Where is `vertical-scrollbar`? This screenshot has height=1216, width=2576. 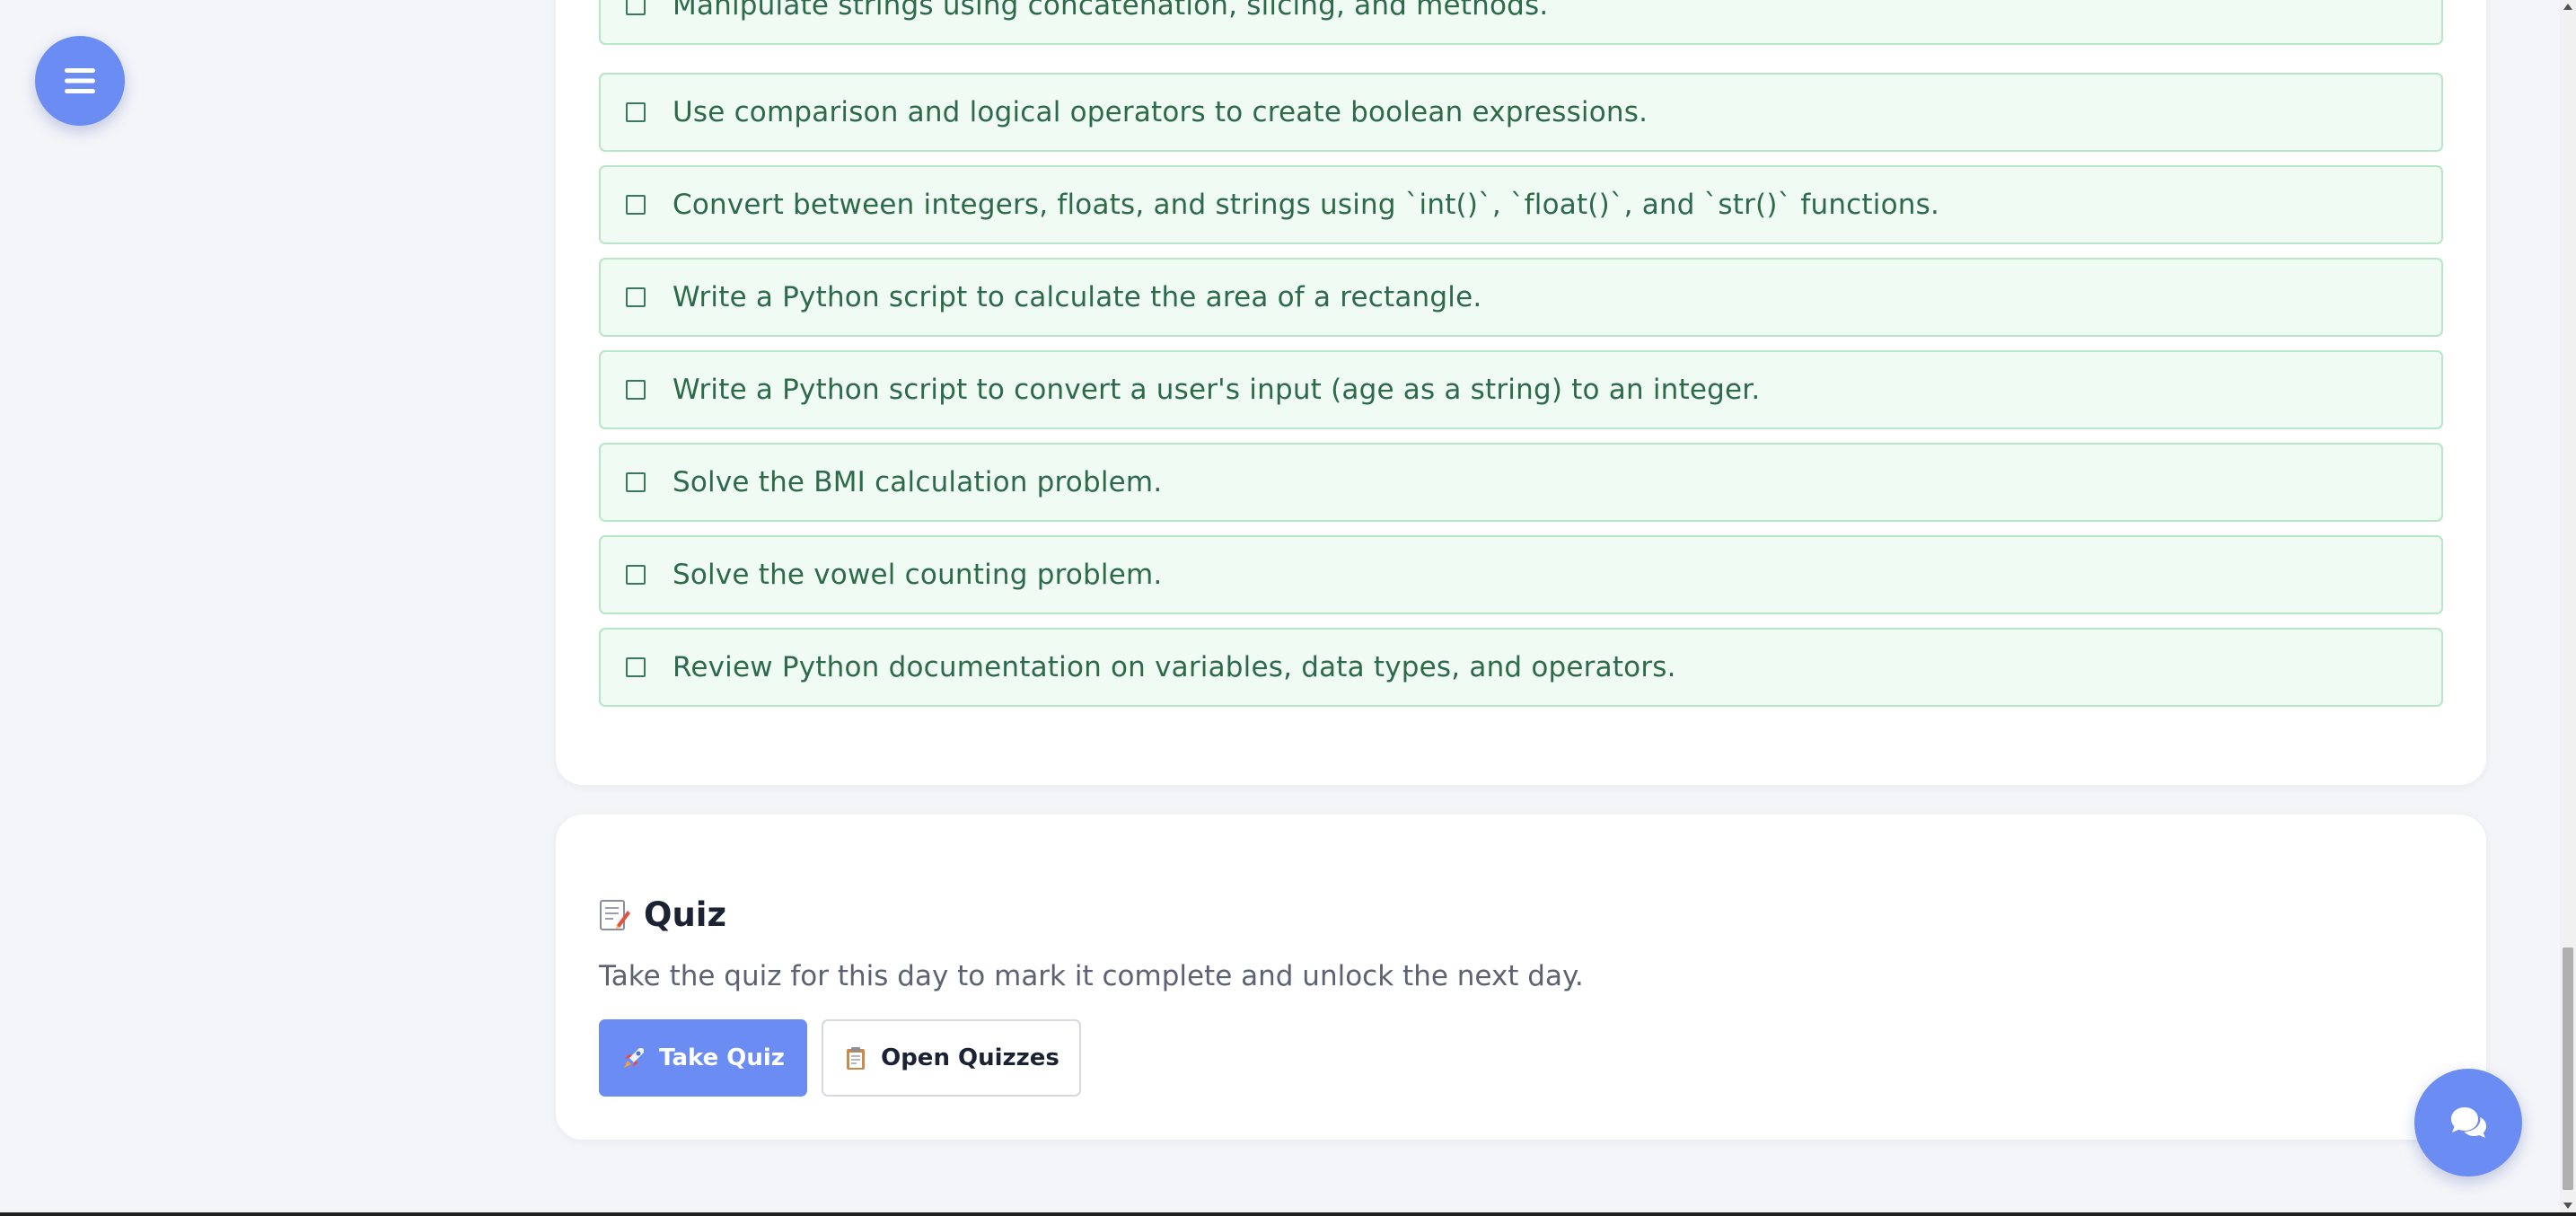 vertical-scrollbar is located at coordinates (2568, 606).